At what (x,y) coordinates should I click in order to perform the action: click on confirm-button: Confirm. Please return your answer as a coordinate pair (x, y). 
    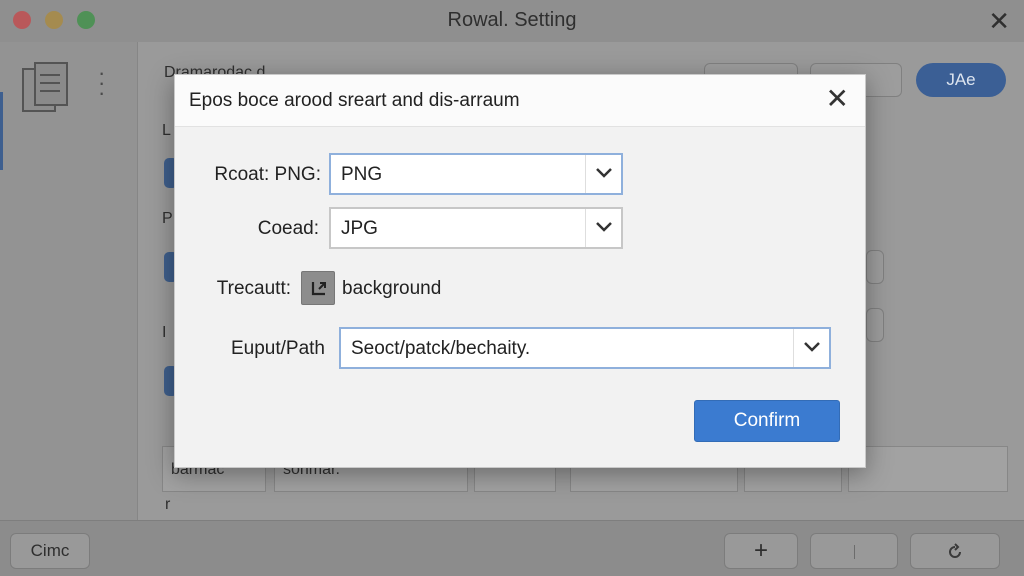
    Looking at the image, I should click on (767, 421).